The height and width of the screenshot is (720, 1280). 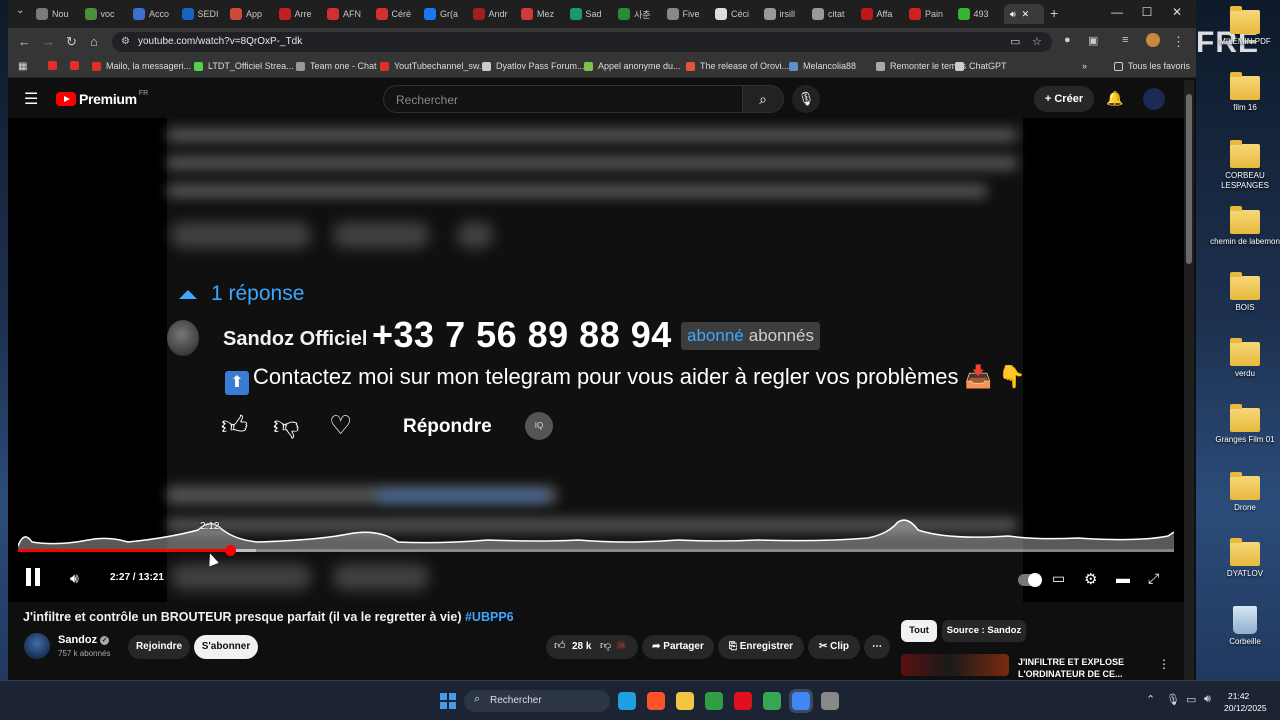 I want to click on page-scrollbar, so click(x=1189, y=380).